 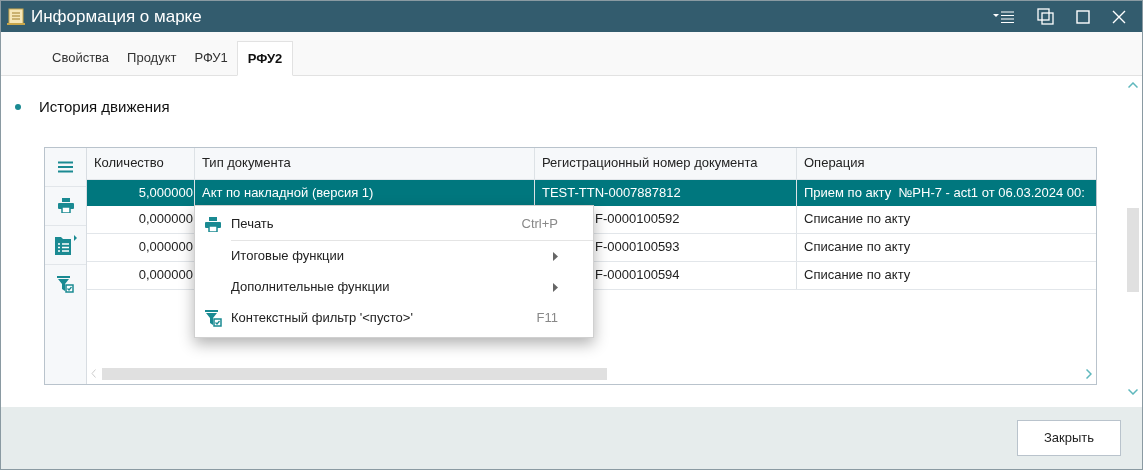 I want to click on menu-item: Контекстный фильтр '<пусто>' F11, so click(x=394, y=318).